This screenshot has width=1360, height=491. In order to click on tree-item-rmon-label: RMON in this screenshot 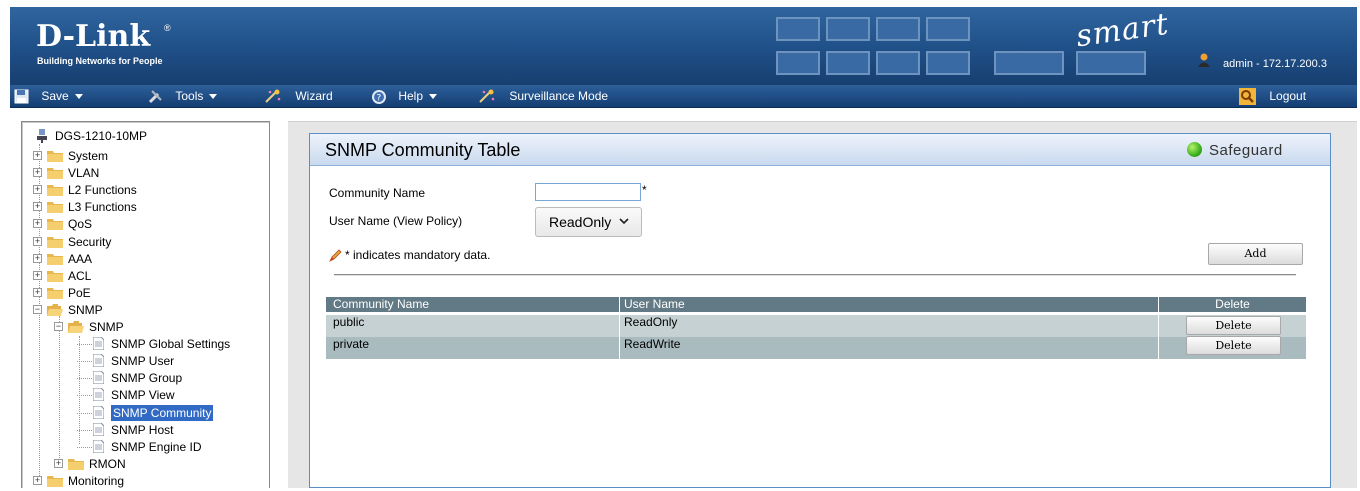, I will do `click(107, 463)`.